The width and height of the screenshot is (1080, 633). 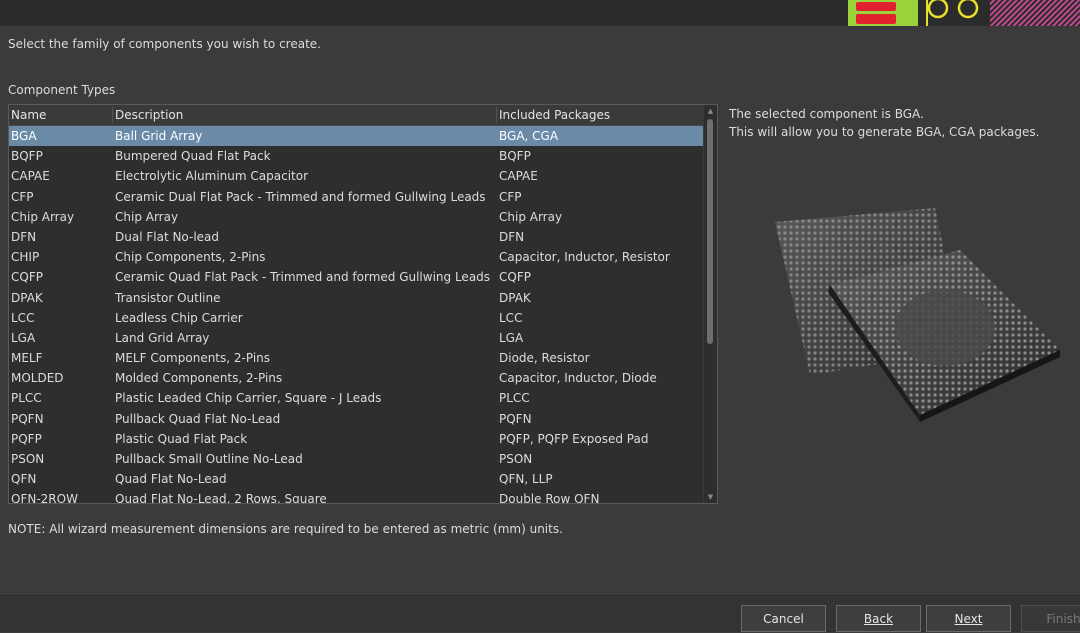 What do you see at coordinates (193, 358) in the screenshot?
I see `row-description-cell: MELF Components, 2-Pins` at bounding box center [193, 358].